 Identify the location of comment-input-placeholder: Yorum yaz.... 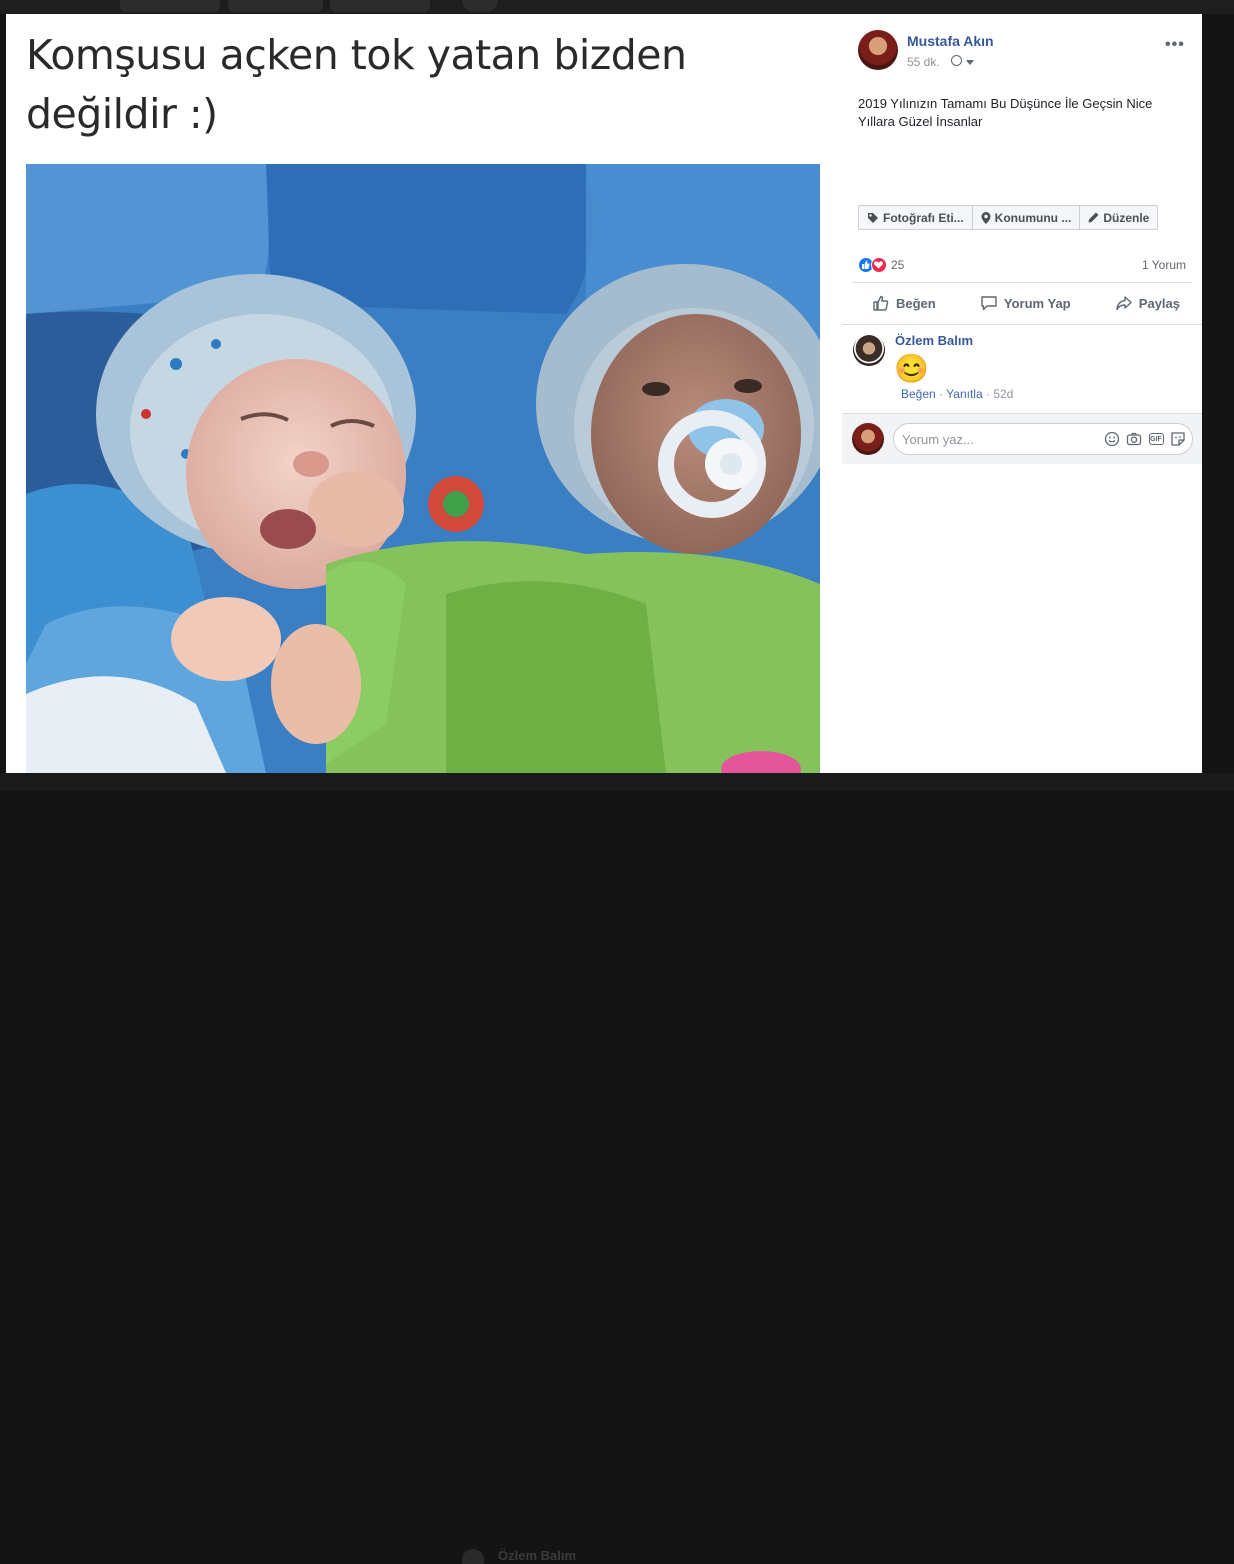
(938, 439).